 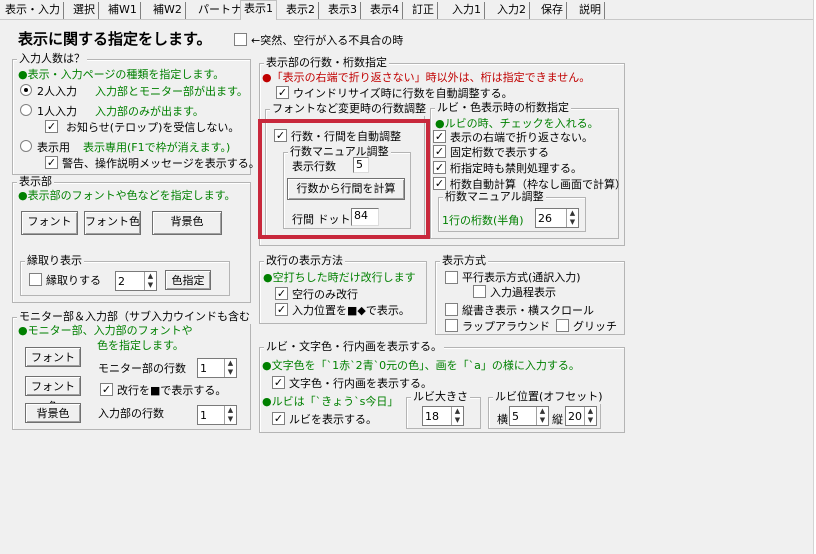 I want to click on window-resize-label: ウインドリサイズ時に行数を自動調整する。, so click(x=403, y=93).